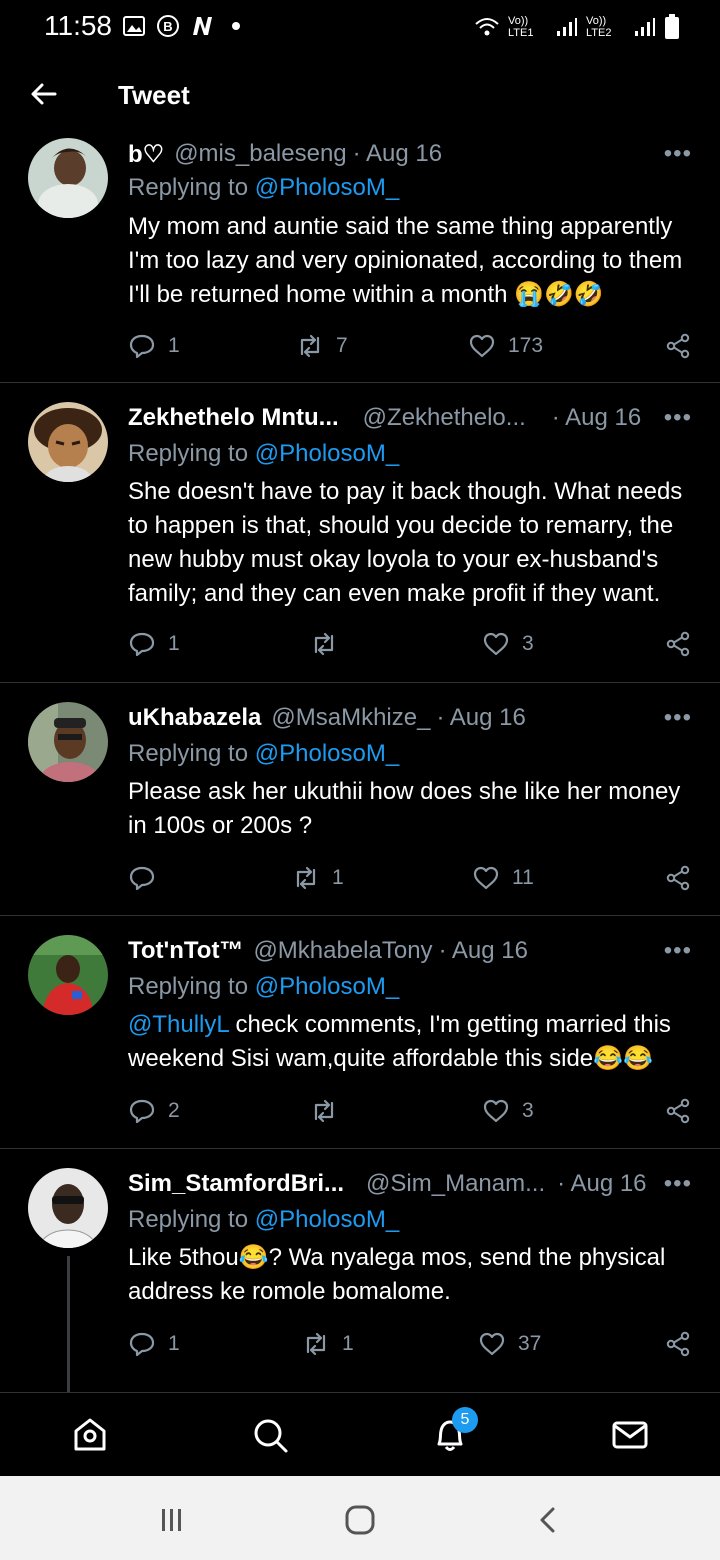 This screenshot has height=1560, width=720. What do you see at coordinates (185, 951) in the screenshot?
I see `display-name: Tot'nTot™` at bounding box center [185, 951].